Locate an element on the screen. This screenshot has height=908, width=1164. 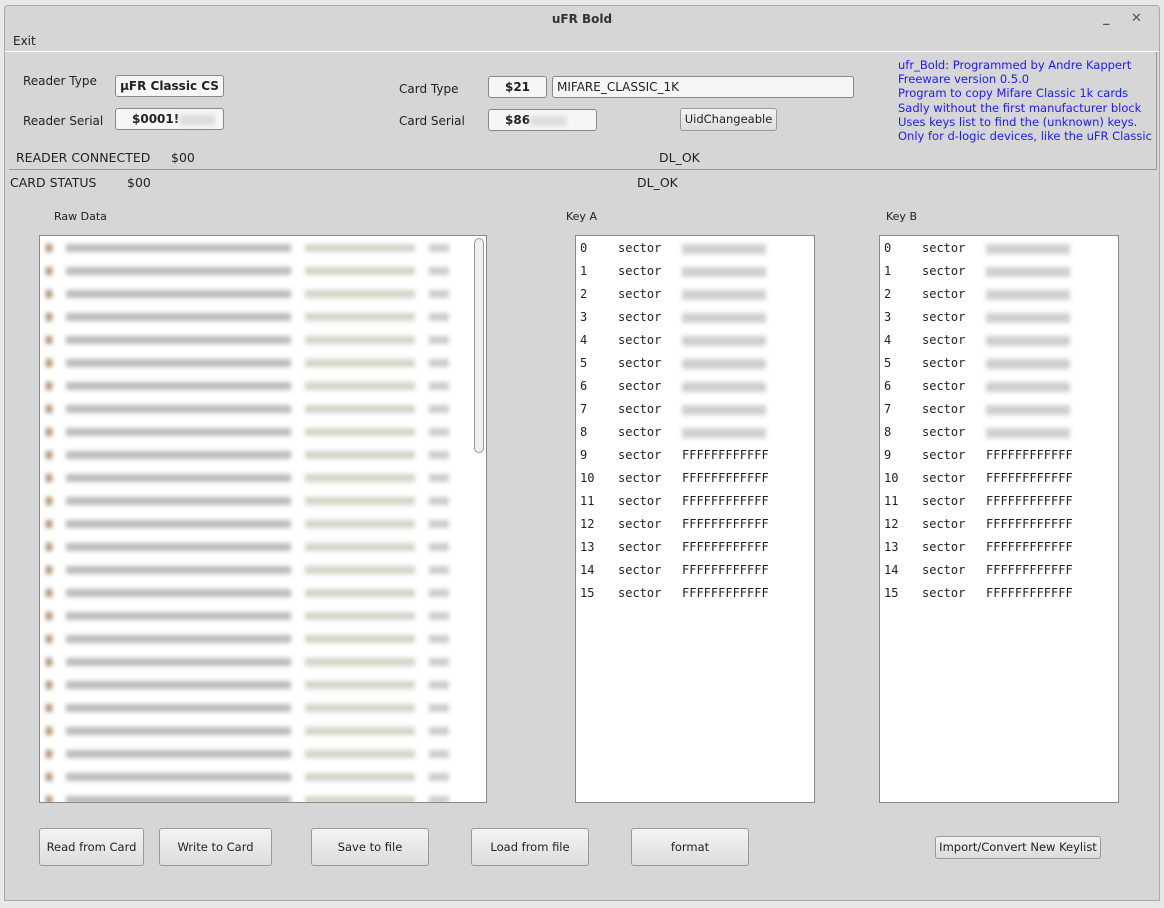
sector-key is located at coordinates (1028, 364).